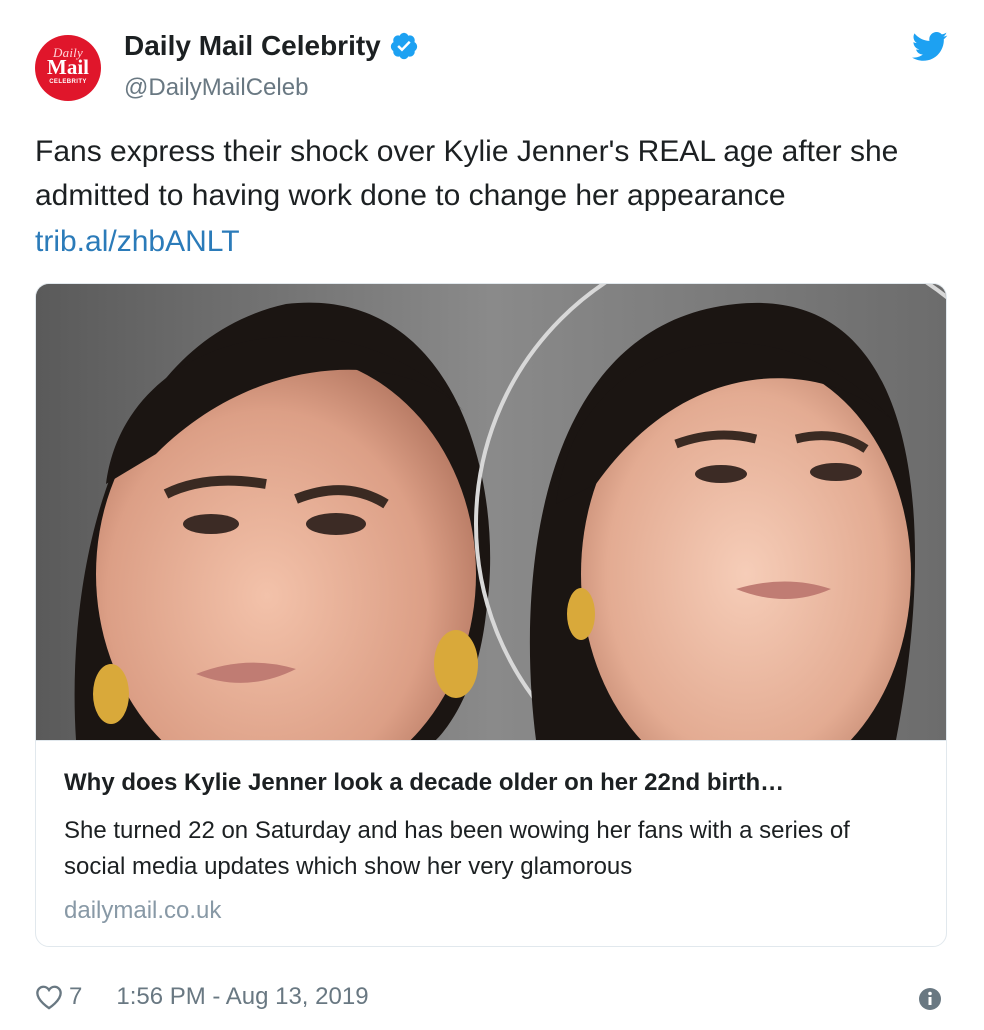  I want to click on avatar-text-mail: Mail, so click(68, 67).